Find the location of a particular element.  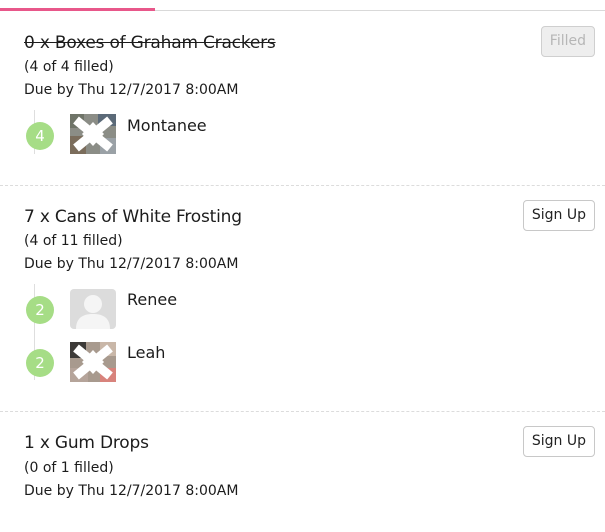

default-person-avatar-icon is located at coordinates (93, 309).